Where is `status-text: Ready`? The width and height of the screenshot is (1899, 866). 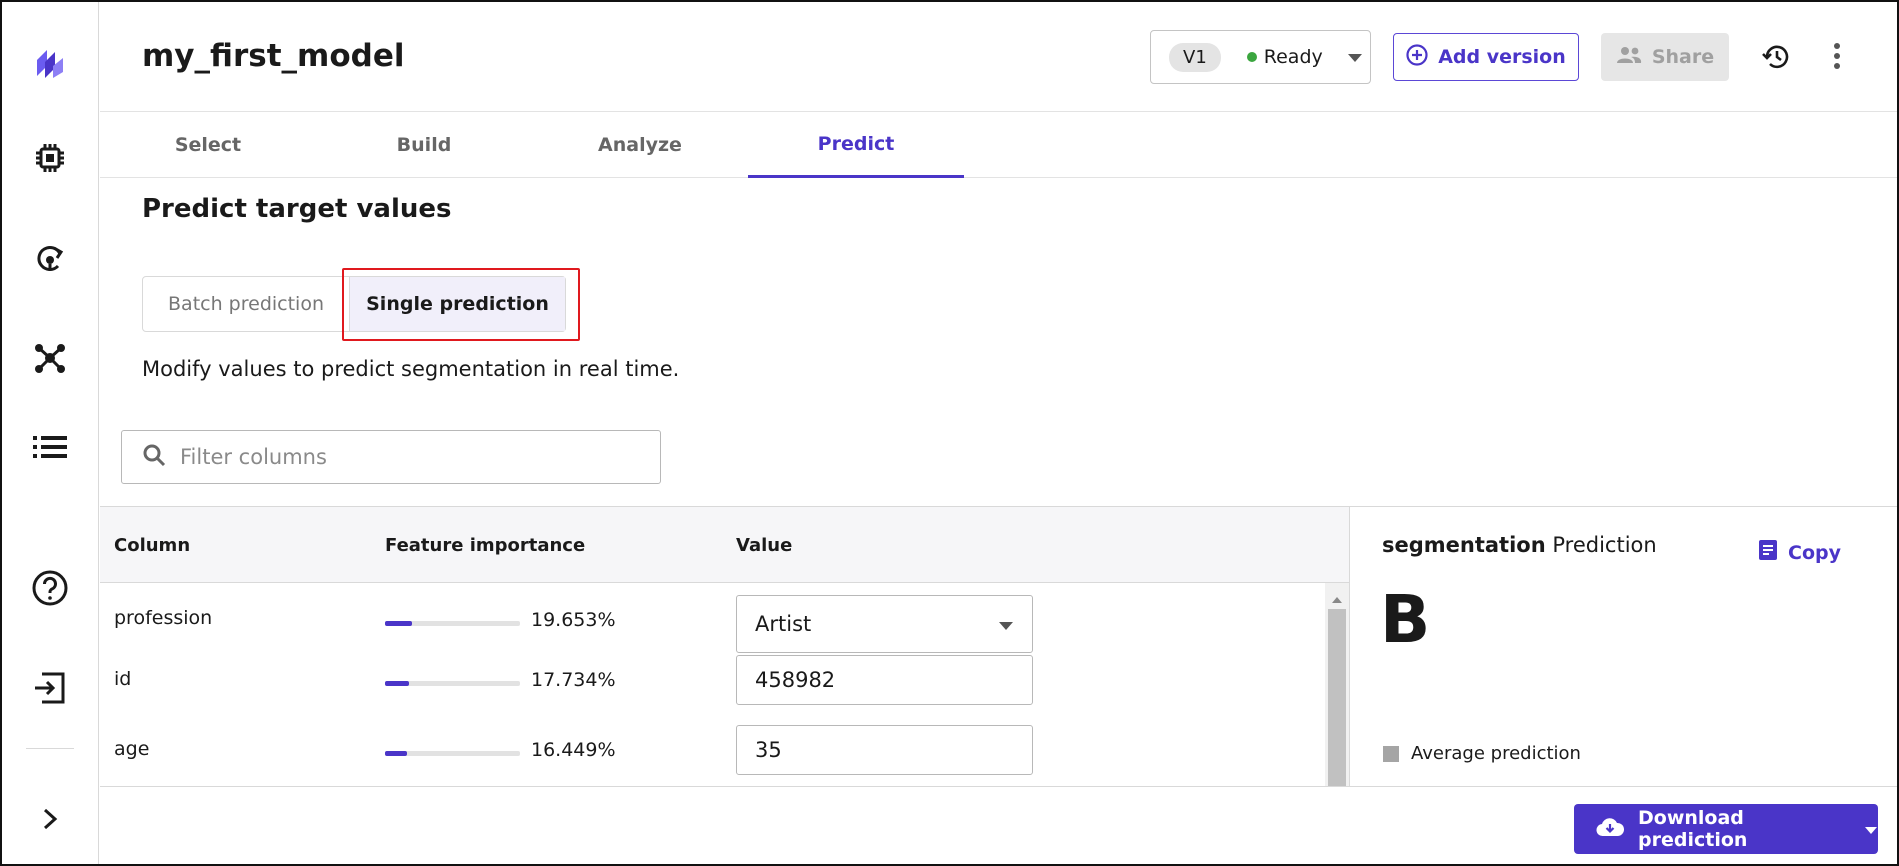 status-text: Ready is located at coordinates (1293, 57).